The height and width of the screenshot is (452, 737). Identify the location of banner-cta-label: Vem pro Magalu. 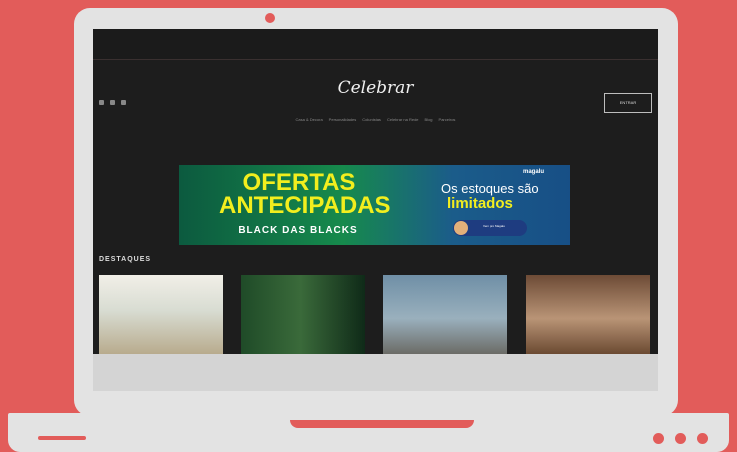
(494, 226).